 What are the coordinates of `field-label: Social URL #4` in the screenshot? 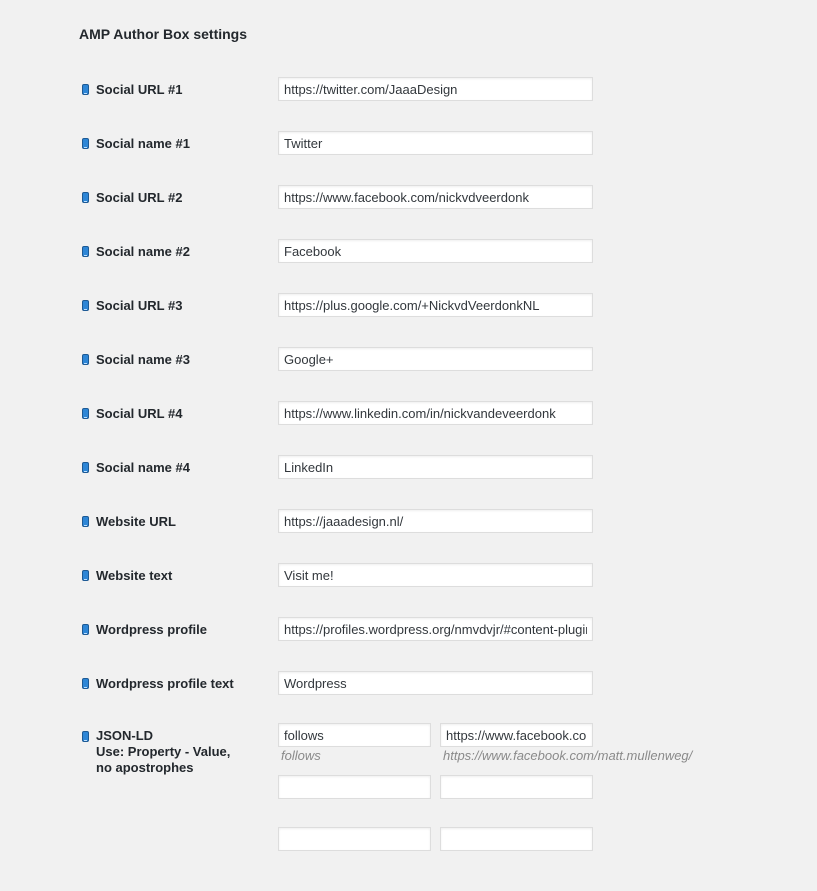 It's located at (132, 413).